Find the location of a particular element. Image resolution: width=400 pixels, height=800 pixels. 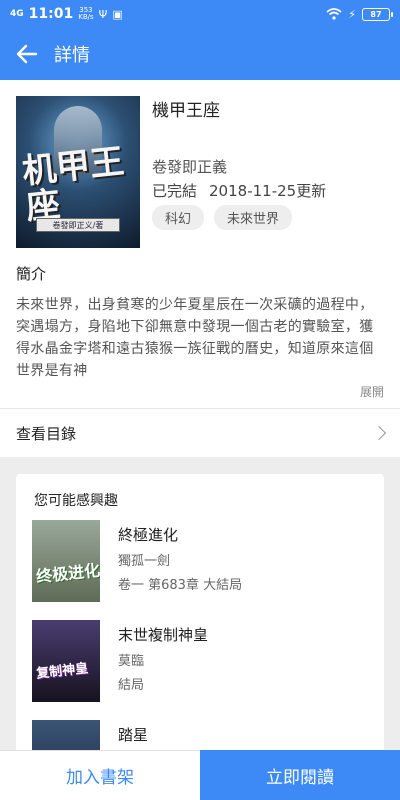

completion-status: 已完結 is located at coordinates (175, 191).